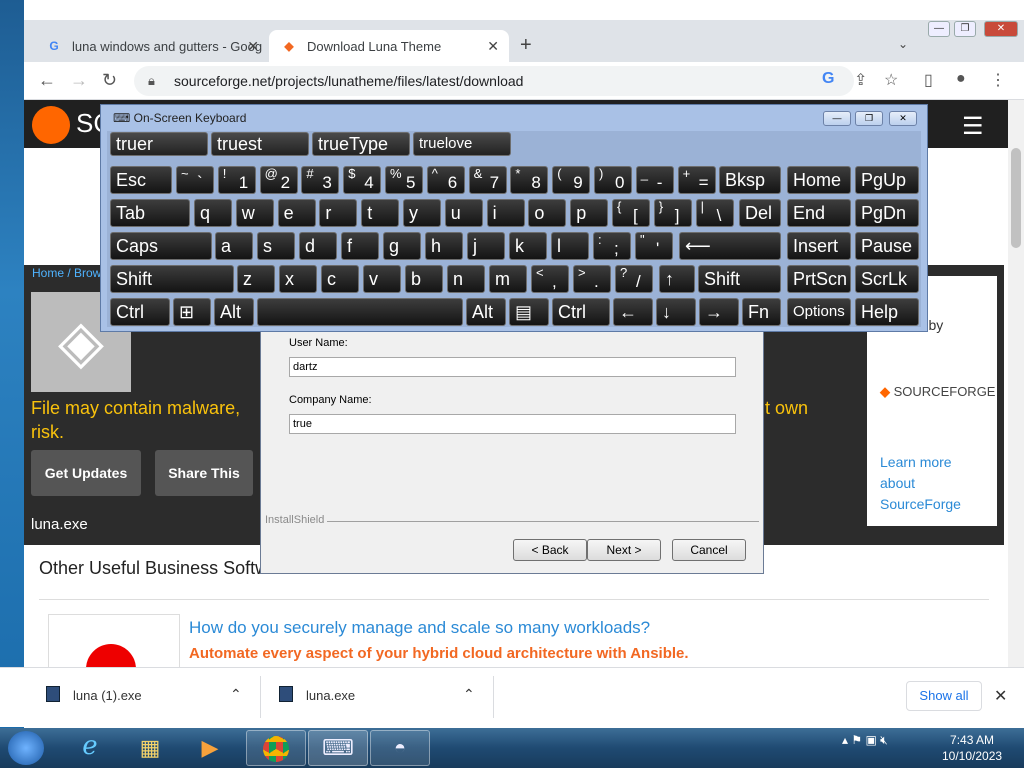 This screenshot has width=1024, height=768. I want to click on key-0: ) 0, so click(613, 180).